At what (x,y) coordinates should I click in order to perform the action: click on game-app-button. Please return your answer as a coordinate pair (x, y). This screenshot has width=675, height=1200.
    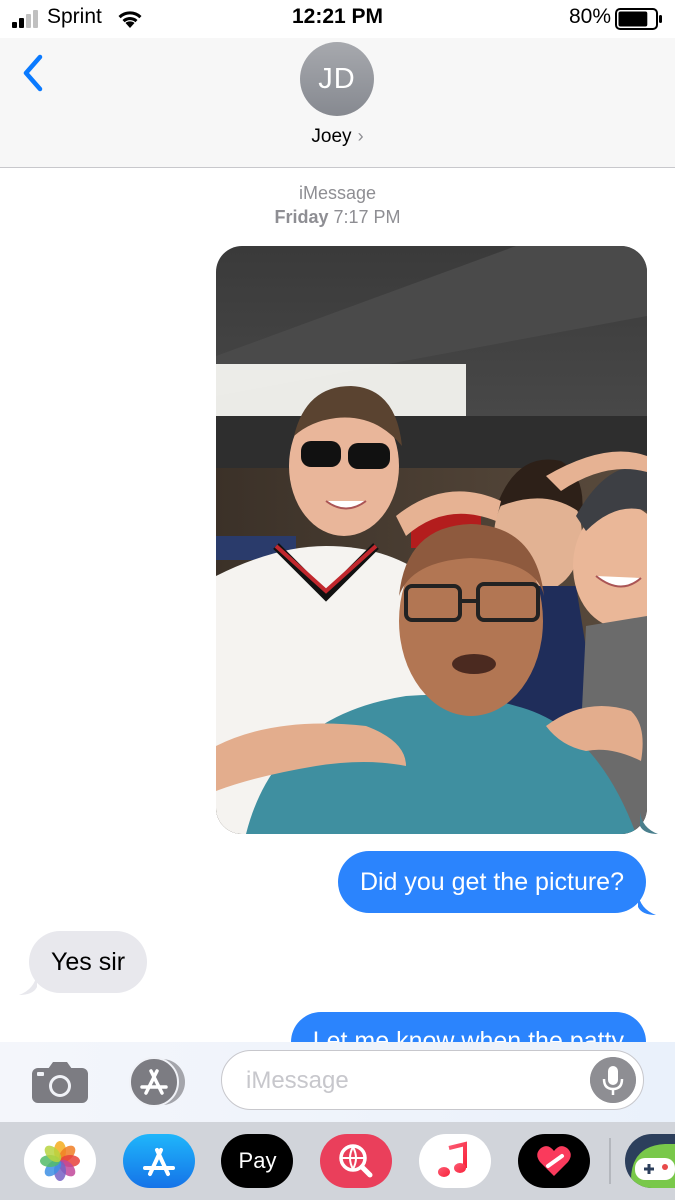
    Looking at the image, I should click on (650, 1161).